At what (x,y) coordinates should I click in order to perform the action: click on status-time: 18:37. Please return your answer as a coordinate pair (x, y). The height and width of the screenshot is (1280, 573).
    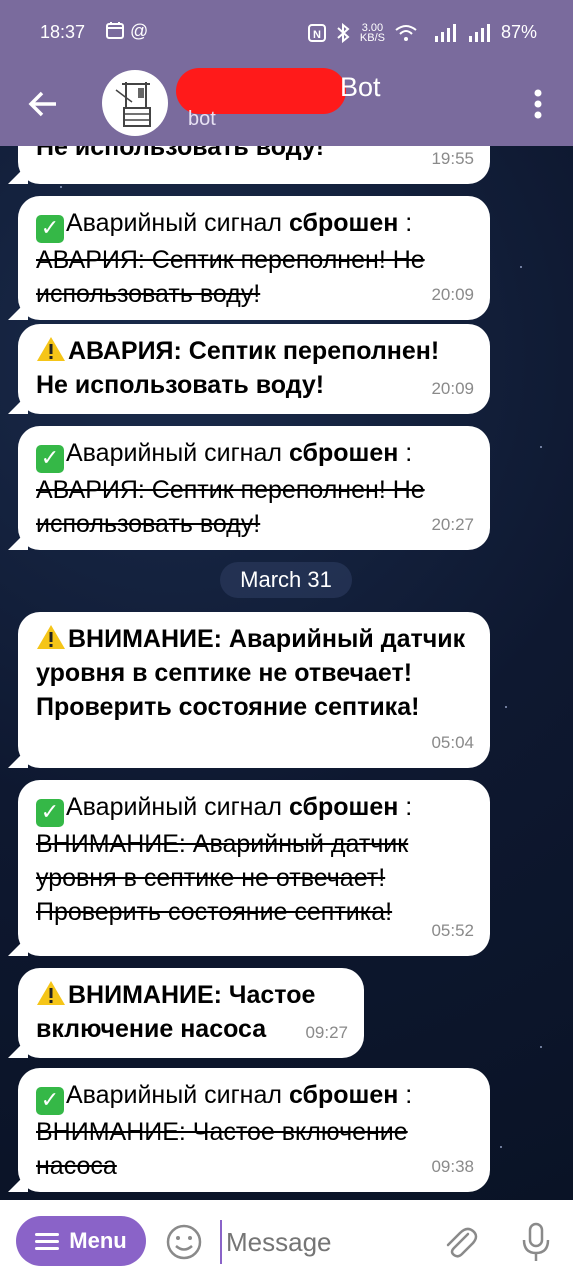
    Looking at the image, I should click on (63, 32).